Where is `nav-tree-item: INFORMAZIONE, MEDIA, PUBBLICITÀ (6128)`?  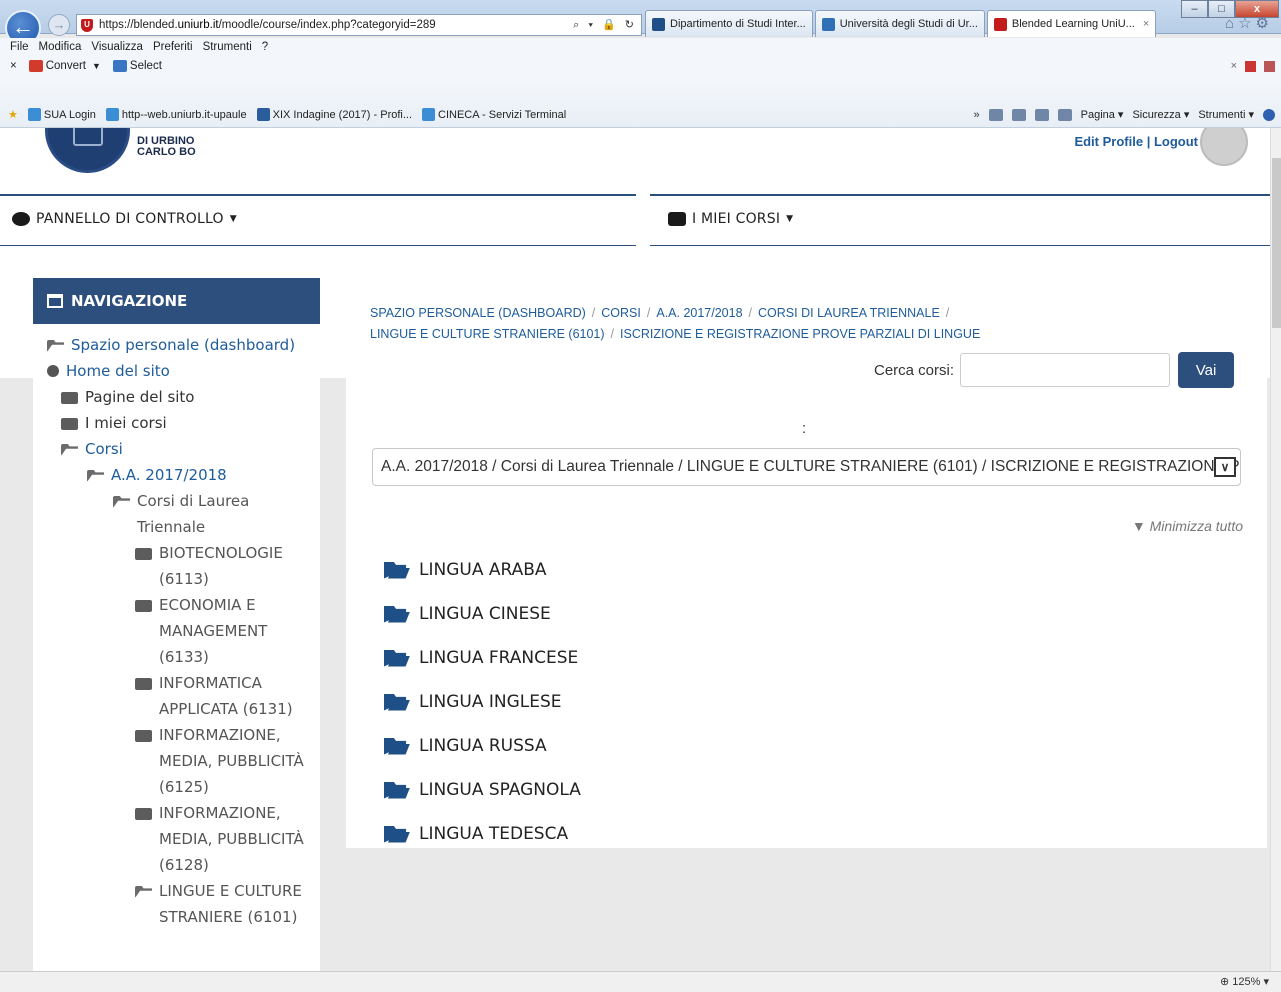
nav-tree-item: INFORMAZIONE, MEDIA, PUBBLICITÀ (6128) is located at coordinates (176, 839).